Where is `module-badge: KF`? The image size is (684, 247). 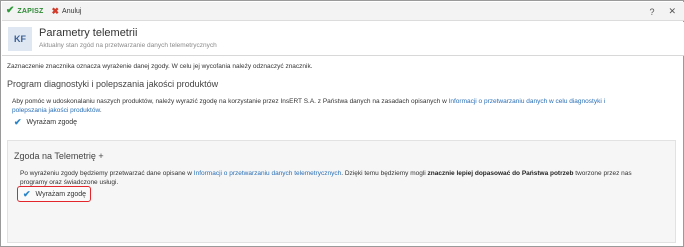 module-badge: KF is located at coordinates (20, 39).